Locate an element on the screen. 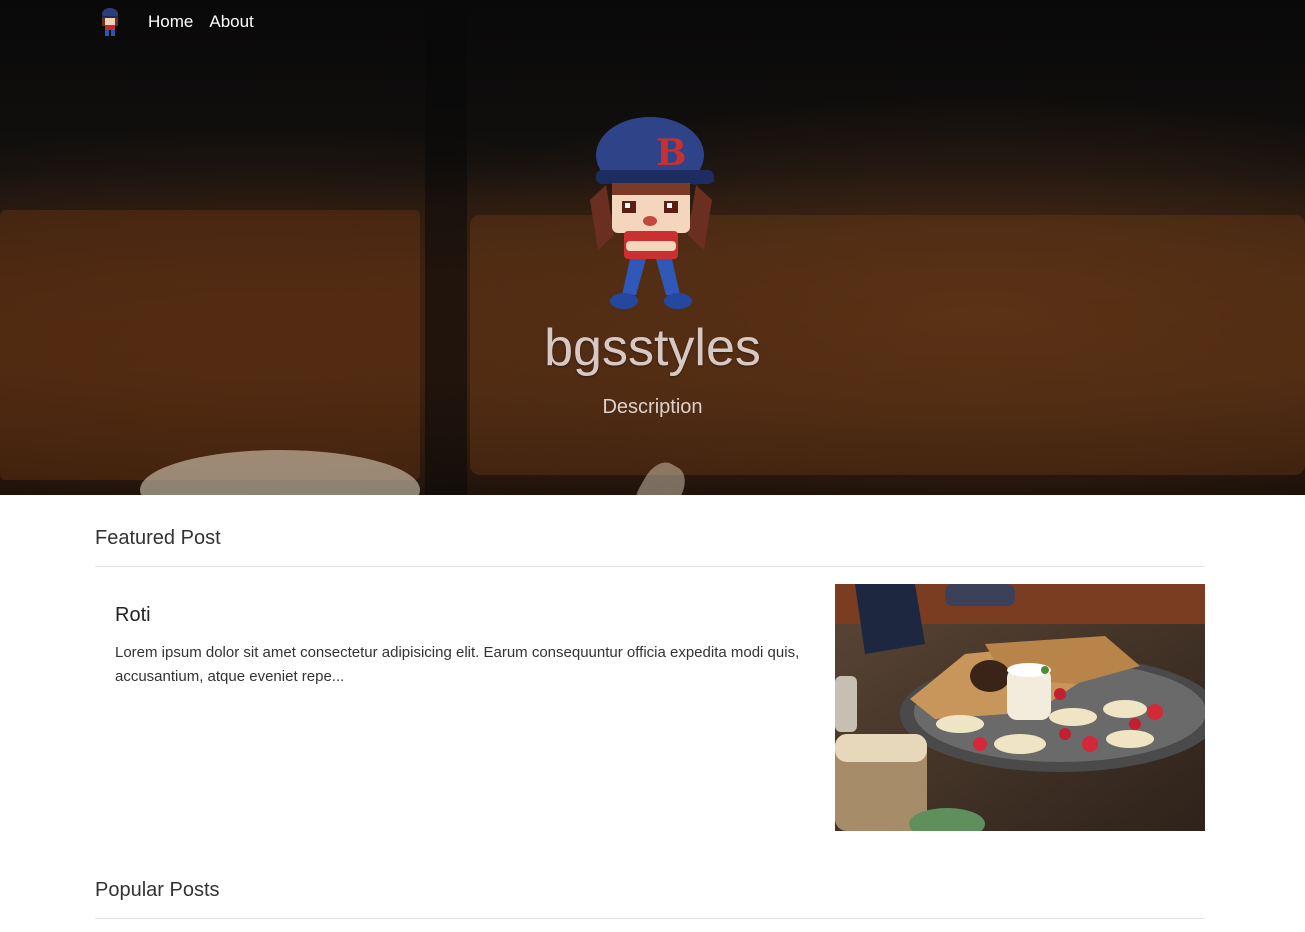 Image resolution: width=1305 pixels, height=932 pixels. site-description: Description is located at coordinates (652, 407).